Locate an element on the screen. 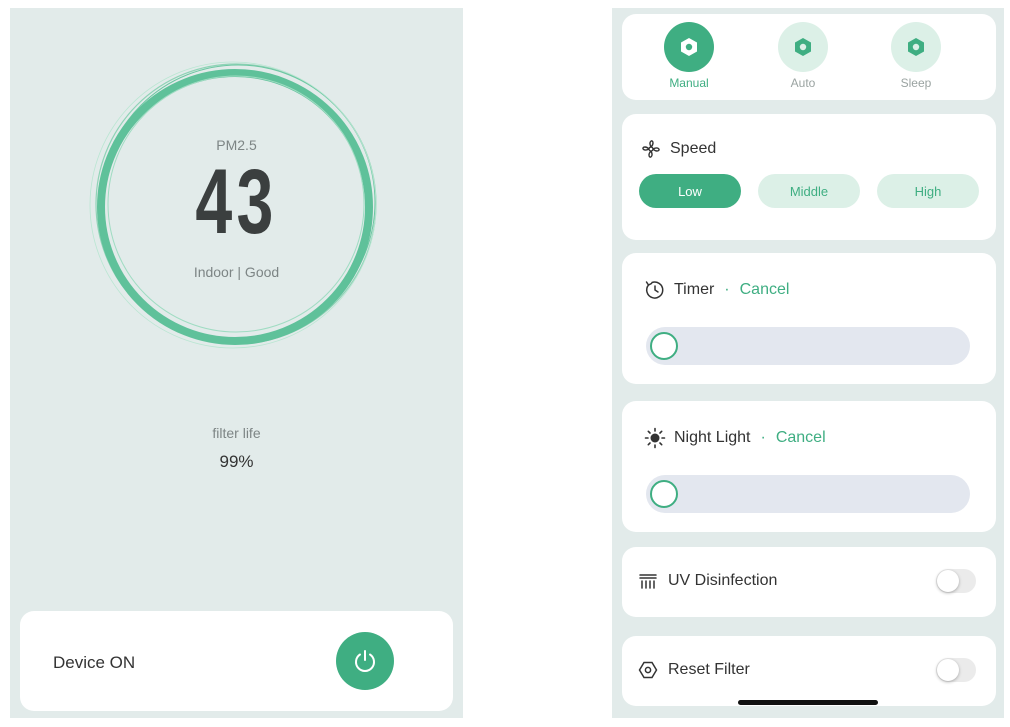 This screenshot has width=1010, height=727. uv-disinfection-row: UV Disinfection is located at coordinates (707, 581).